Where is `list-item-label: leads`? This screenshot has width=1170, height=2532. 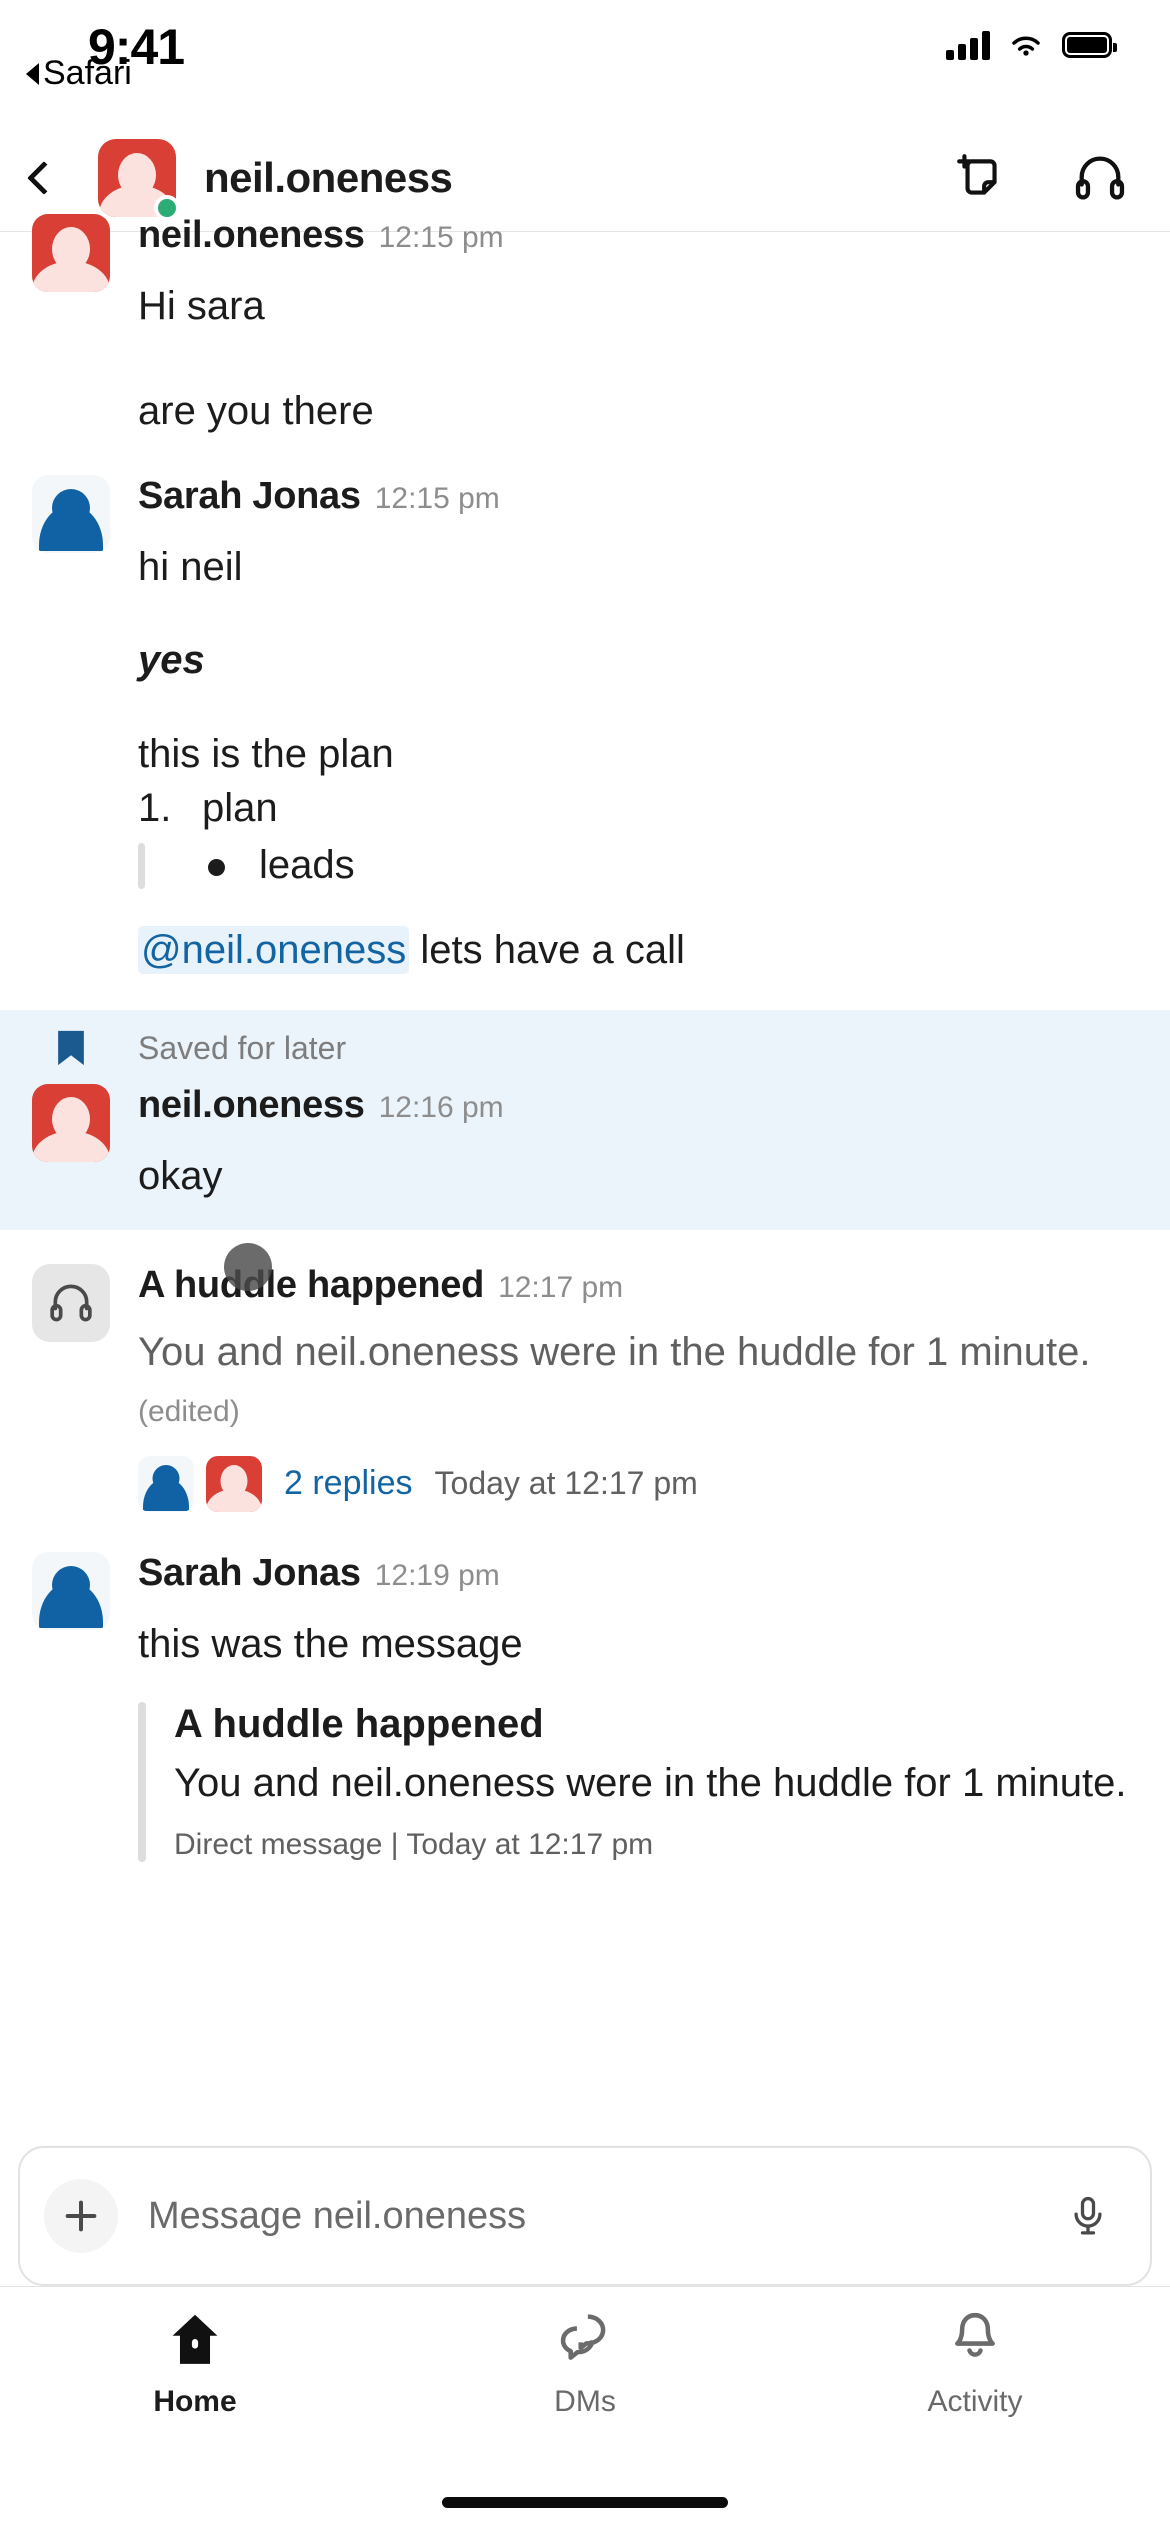
list-item-label: leads is located at coordinates (307, 865).